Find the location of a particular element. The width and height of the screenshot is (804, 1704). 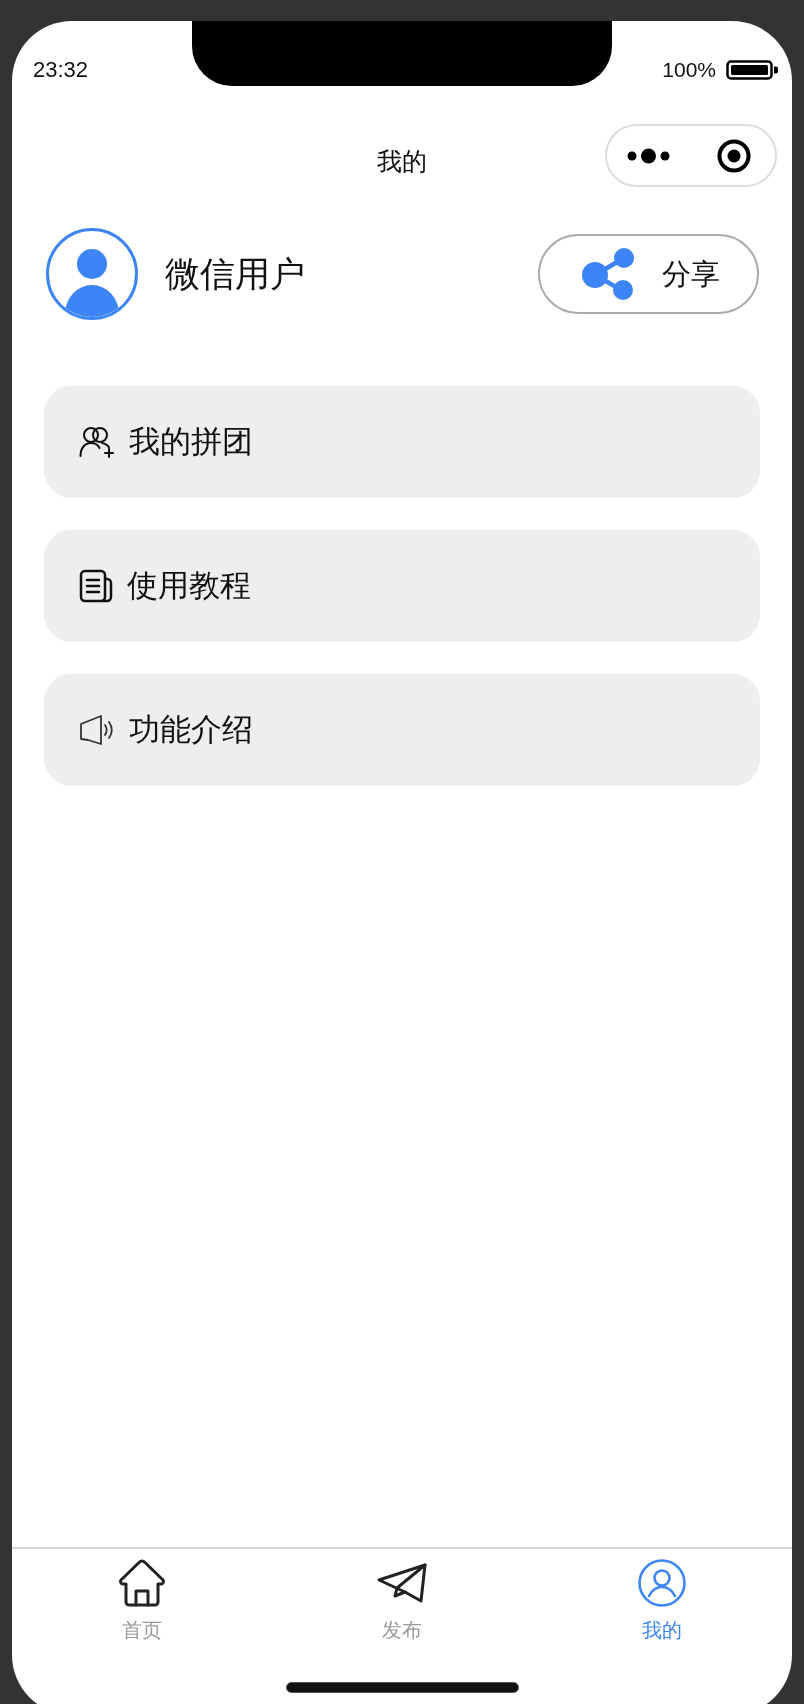

battery-percent: 100% is located at coordinates (689, 70).